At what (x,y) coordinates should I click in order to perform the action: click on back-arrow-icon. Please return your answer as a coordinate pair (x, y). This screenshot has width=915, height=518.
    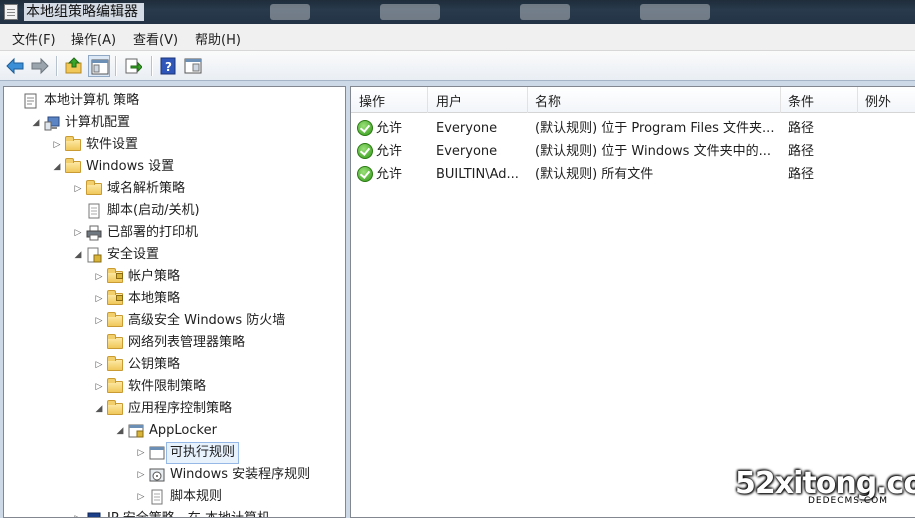
    Looking at the image, I should click on (15, 66).